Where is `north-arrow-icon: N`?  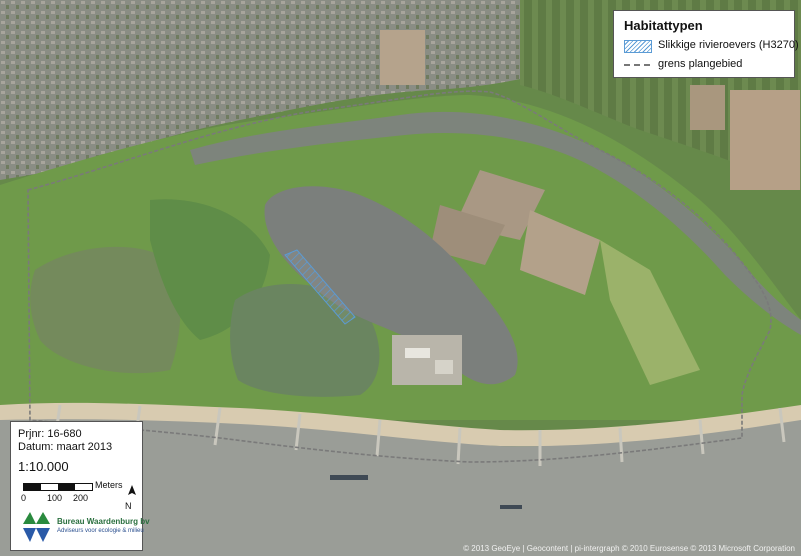 north-arrow-icon: N is located at coordinates (133, 498).